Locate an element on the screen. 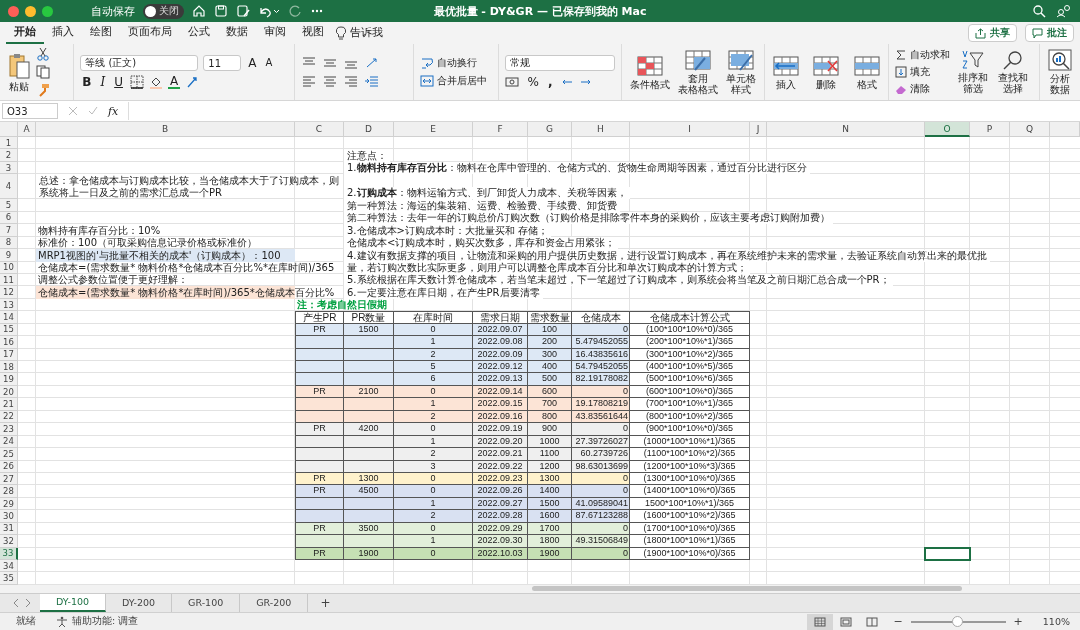  column-header: H is located at coordinates (601, 129).